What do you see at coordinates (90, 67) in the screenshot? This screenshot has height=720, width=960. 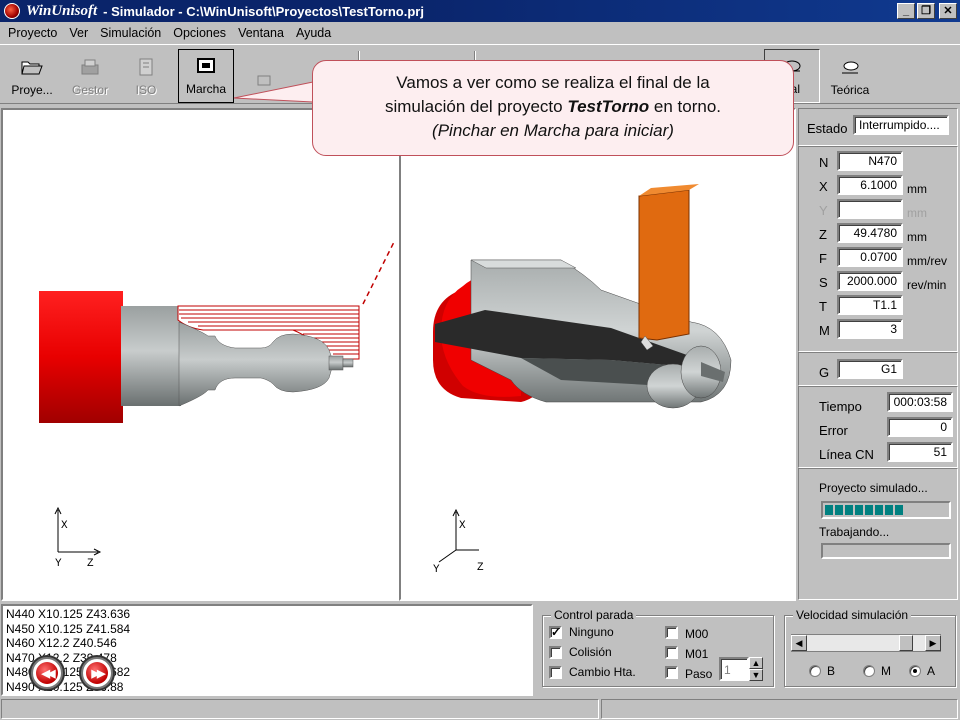 I see `gestor-icon` at bounding box center [90, 67].